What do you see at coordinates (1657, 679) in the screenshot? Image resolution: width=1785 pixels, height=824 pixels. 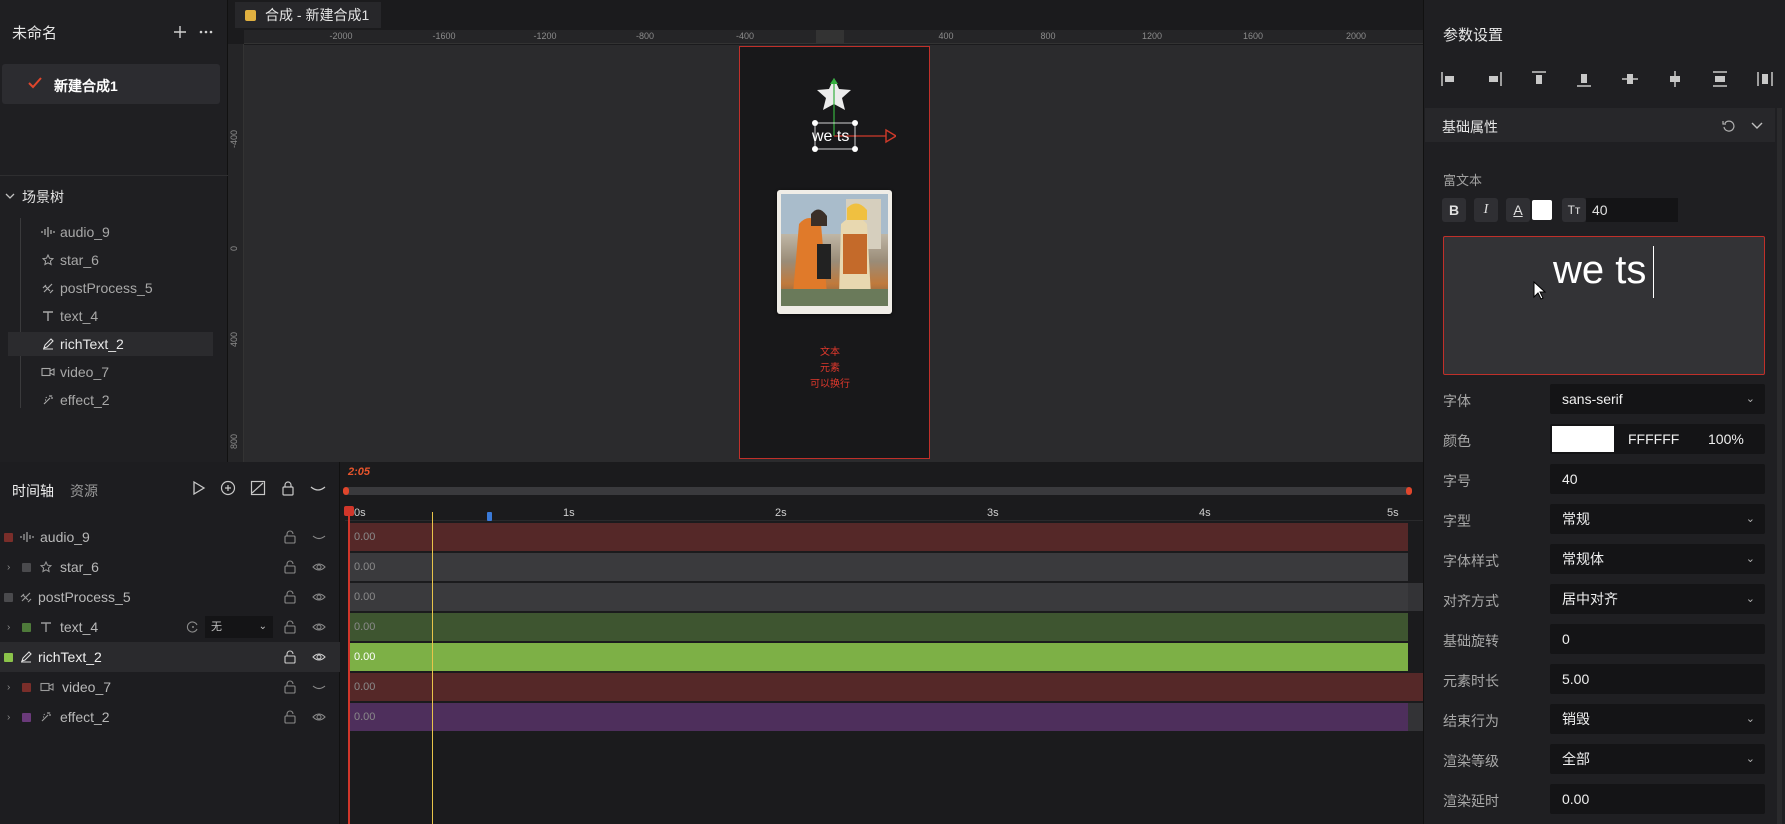 I see `duration-field: 5.00` at bounding box center [1657, 679].